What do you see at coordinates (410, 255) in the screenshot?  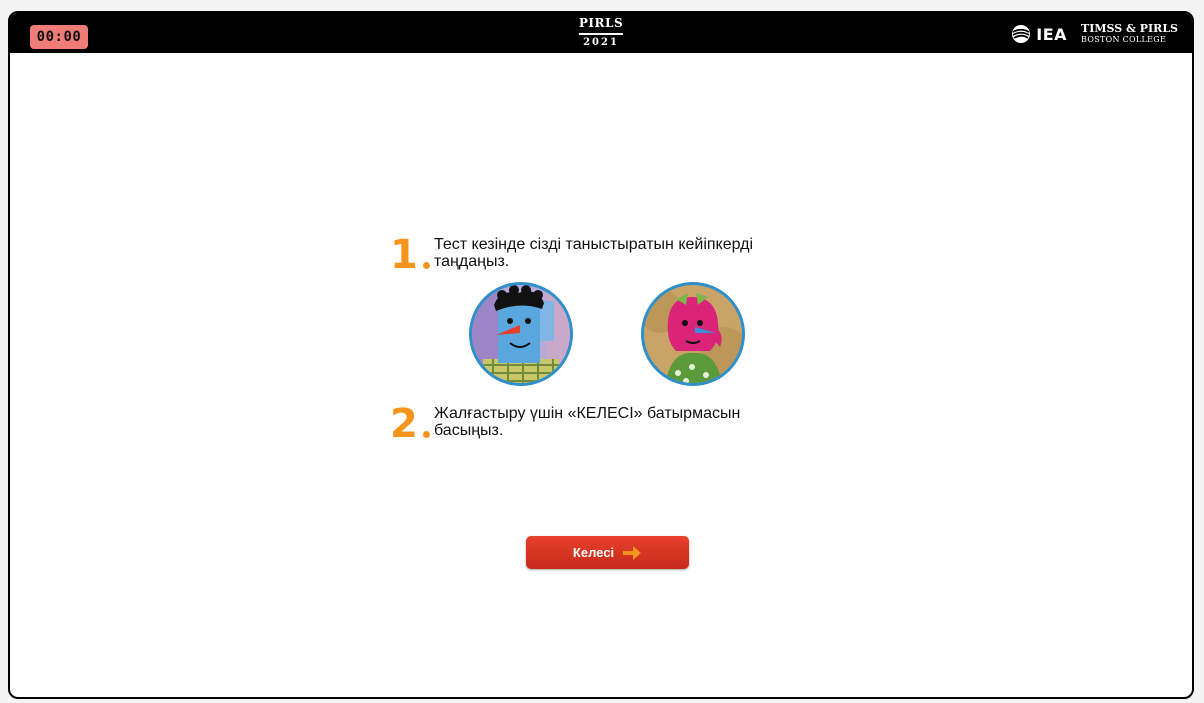 I see `step-number-1: 1` at bounding box center [410, 255].